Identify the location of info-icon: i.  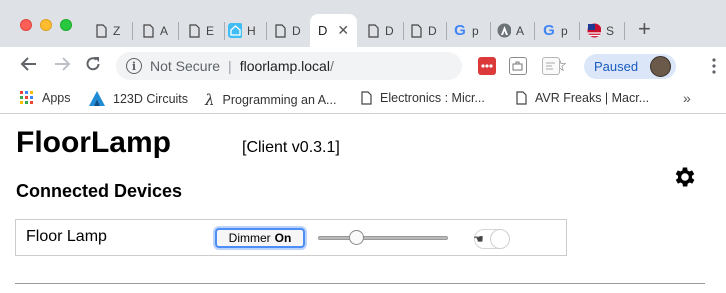
(134, 66).